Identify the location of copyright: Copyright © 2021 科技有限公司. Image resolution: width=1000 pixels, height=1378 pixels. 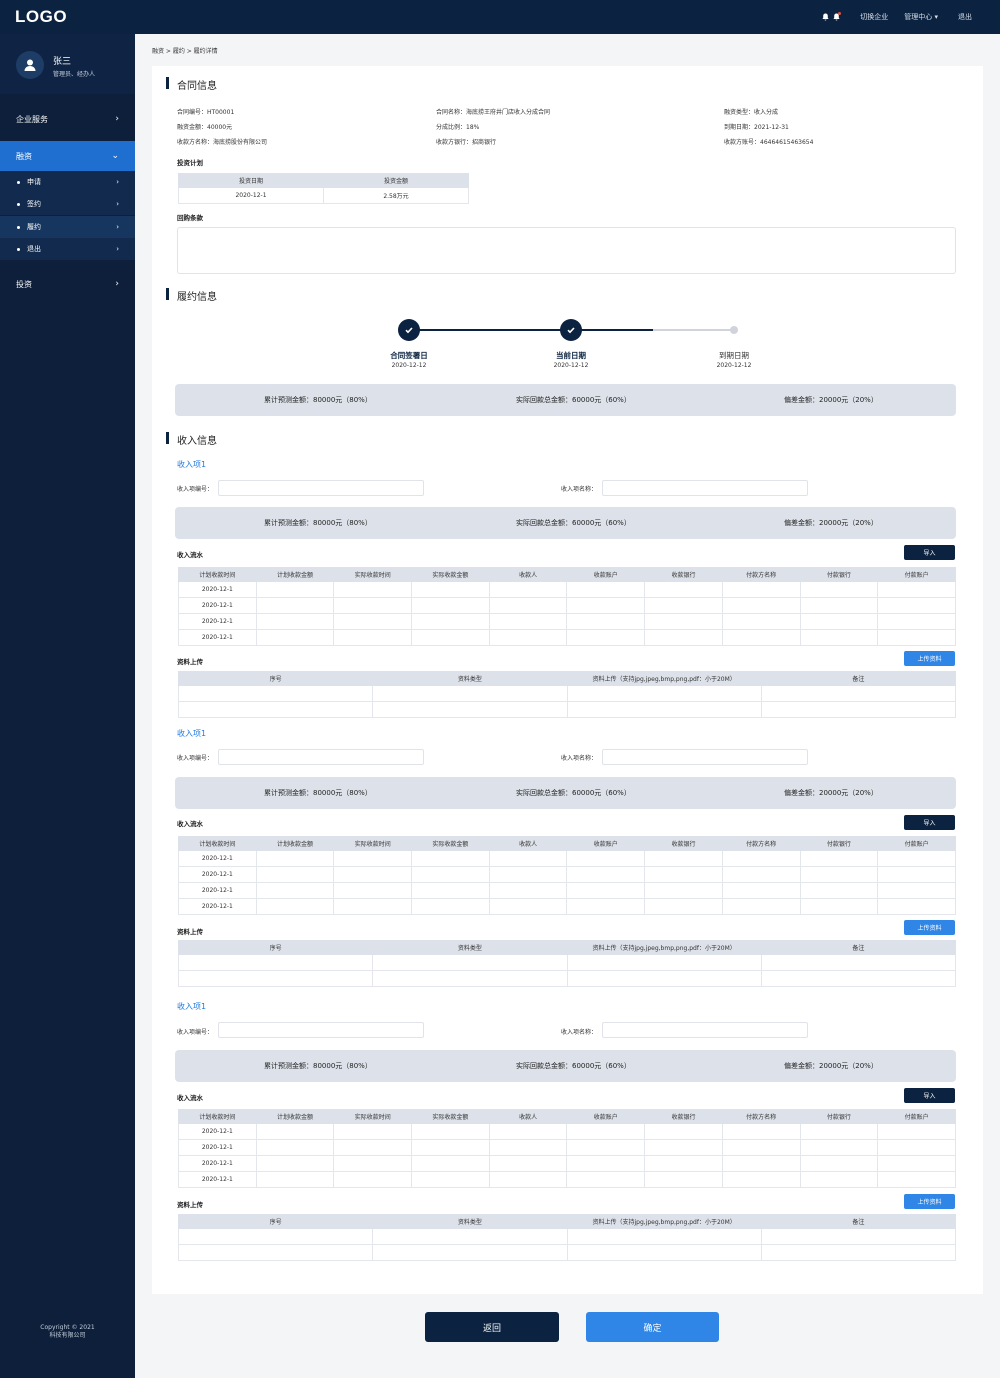
(67, 1332).